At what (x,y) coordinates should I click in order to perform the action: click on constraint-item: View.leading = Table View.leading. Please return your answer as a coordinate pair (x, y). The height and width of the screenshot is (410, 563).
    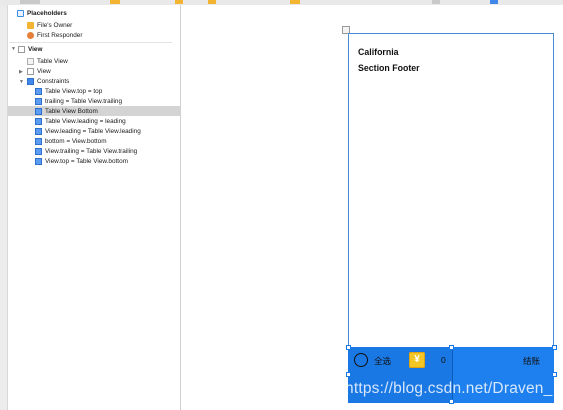
    Looking at the image, I should click on (88, 131).